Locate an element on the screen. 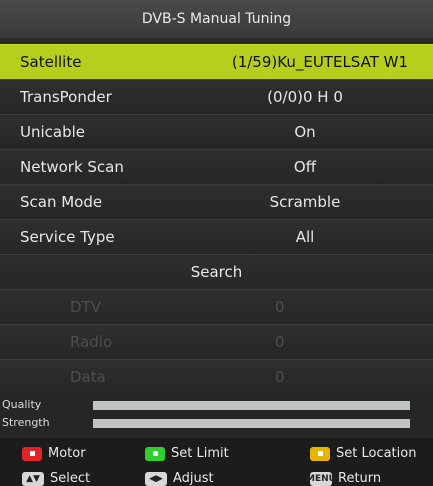 The width and height of the screenshot is (433, 486). set-limit-hint: Set Limit is located at coordinates (187, 453).